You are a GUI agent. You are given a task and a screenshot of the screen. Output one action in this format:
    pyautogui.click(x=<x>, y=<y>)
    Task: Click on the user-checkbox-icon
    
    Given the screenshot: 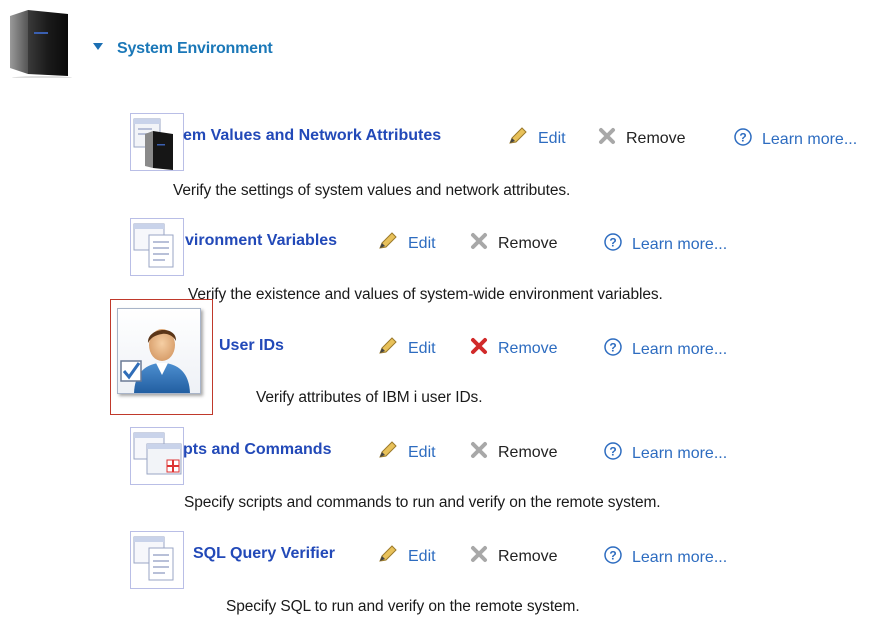 What is the action you would take?
    pyautogui.click(x=159, y=351)
    